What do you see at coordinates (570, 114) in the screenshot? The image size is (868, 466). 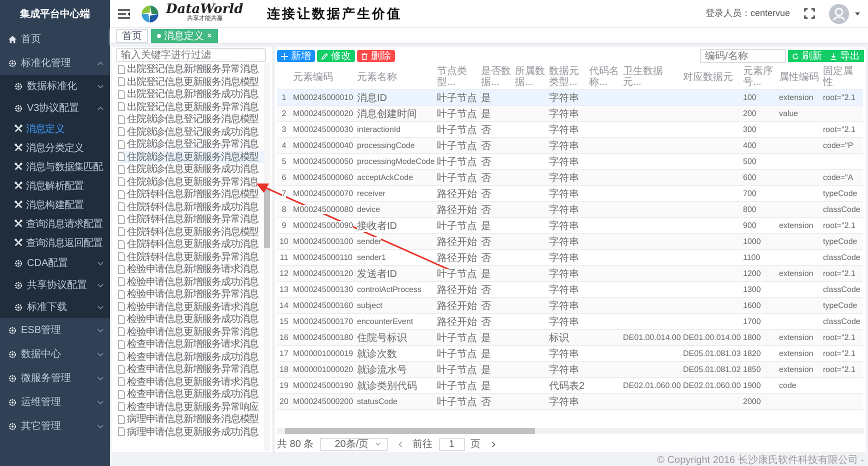 I see `table-row: 2 M000245000020 消息创建时间 叶子节点 是 字符串 200 value` at bounding box center [570, 114].